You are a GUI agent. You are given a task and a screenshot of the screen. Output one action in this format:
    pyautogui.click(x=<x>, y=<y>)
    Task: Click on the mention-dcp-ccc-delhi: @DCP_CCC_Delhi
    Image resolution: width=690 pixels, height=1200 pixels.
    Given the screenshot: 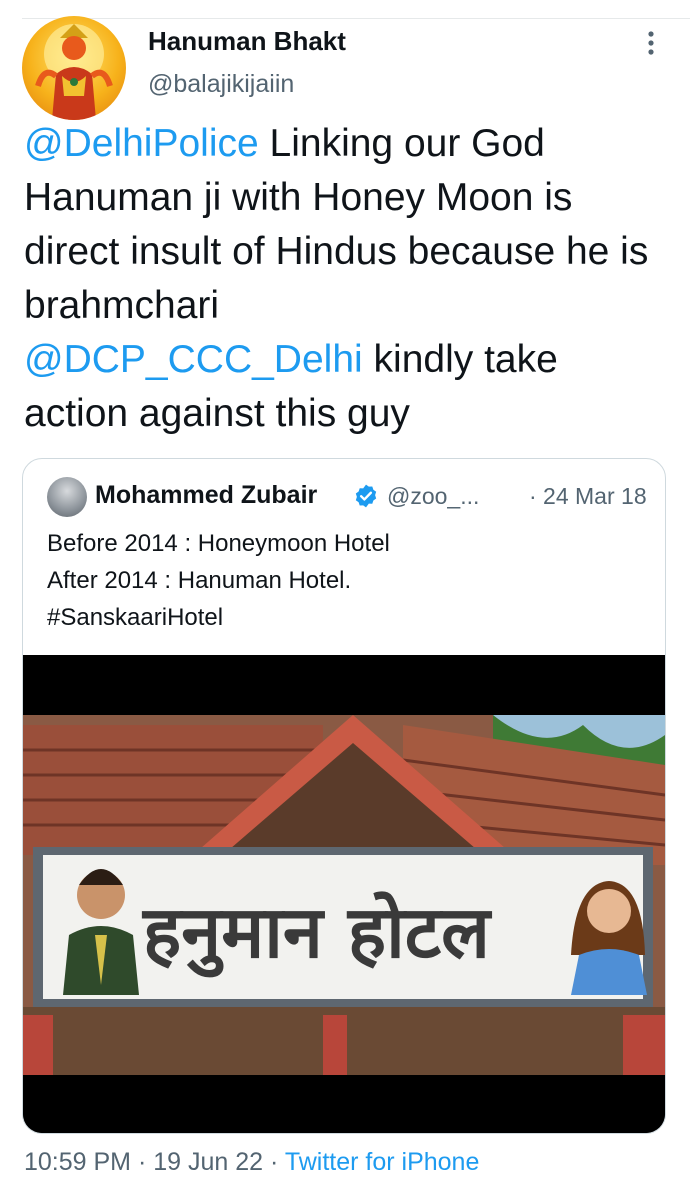 What is the action you would take?
    pyautogui.click(x=193, y=359)
    